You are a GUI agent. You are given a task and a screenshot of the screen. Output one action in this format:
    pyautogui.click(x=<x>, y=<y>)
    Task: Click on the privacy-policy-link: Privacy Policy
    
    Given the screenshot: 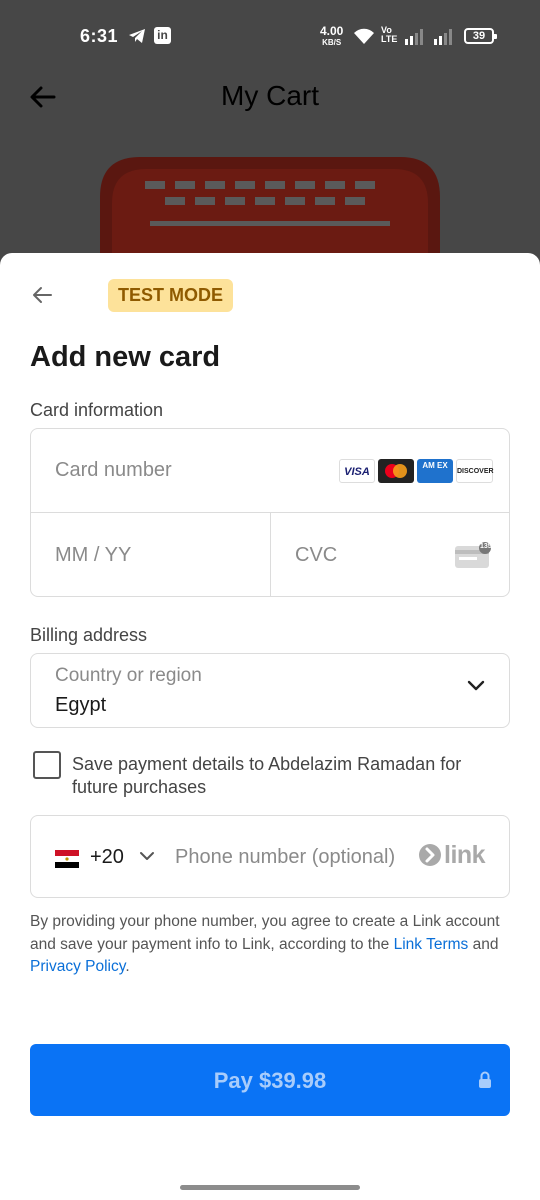 What is the action you would take?
    pyautogui.click(x=77, y=966)
    